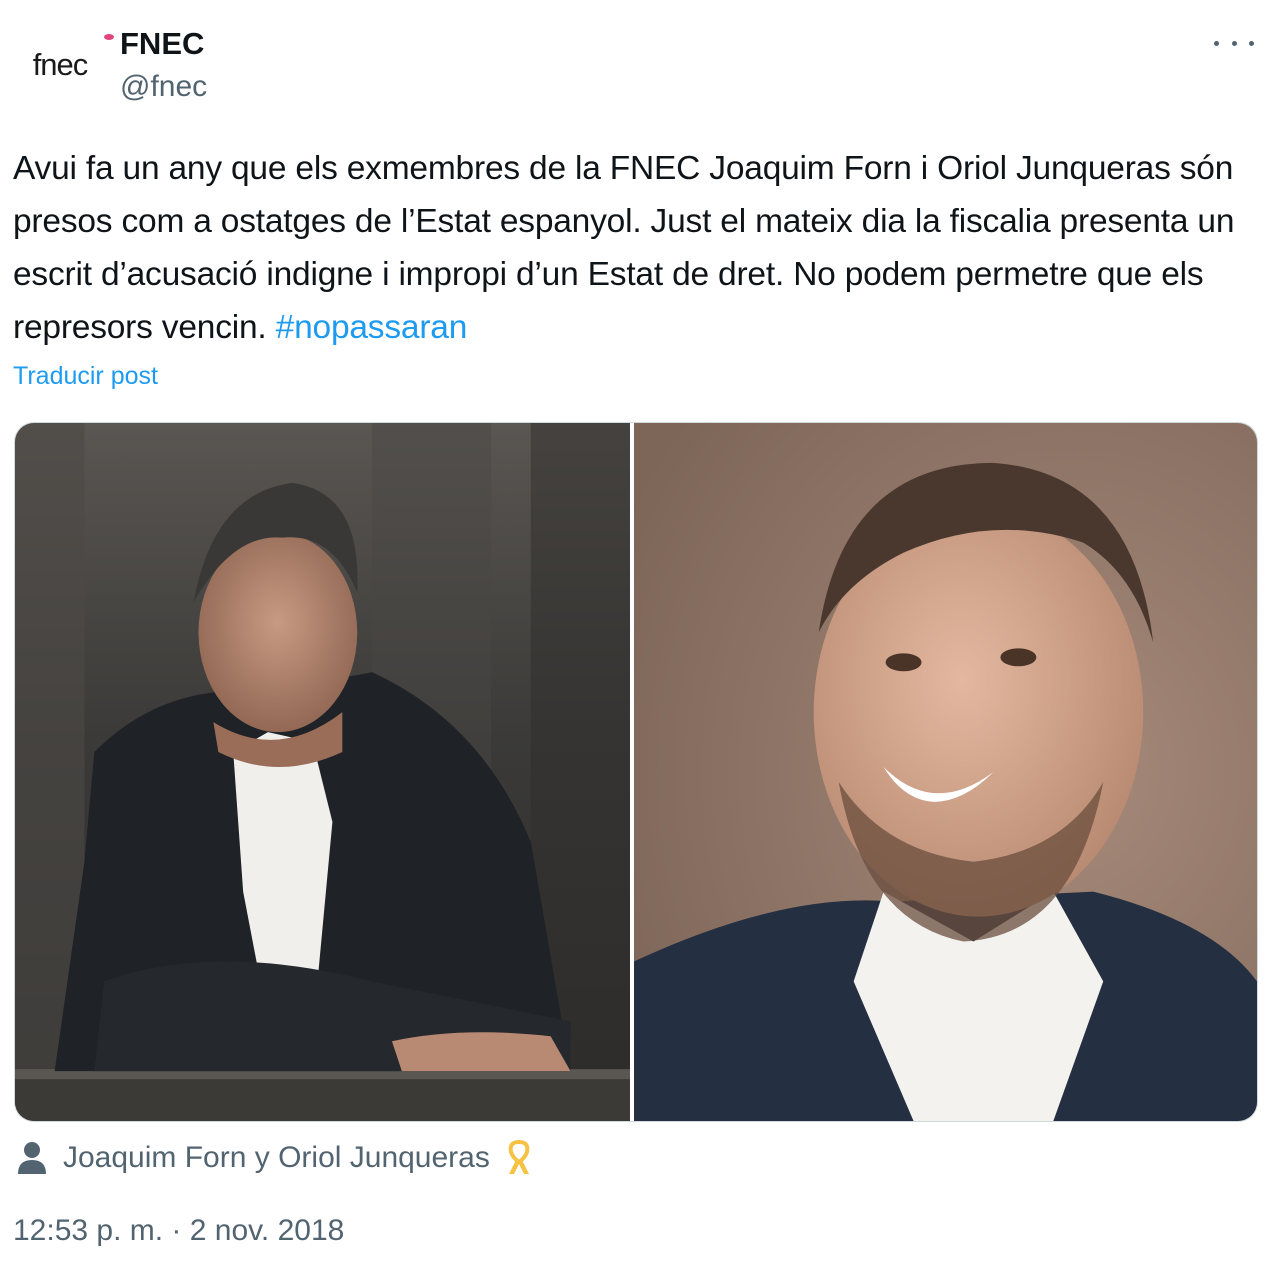 The image size is (1280, 1280). What do you see at coordinates (372, 327) in the screenshot?
I see `hashtag-link: #nopassaran` at bounding box center [372, 327].